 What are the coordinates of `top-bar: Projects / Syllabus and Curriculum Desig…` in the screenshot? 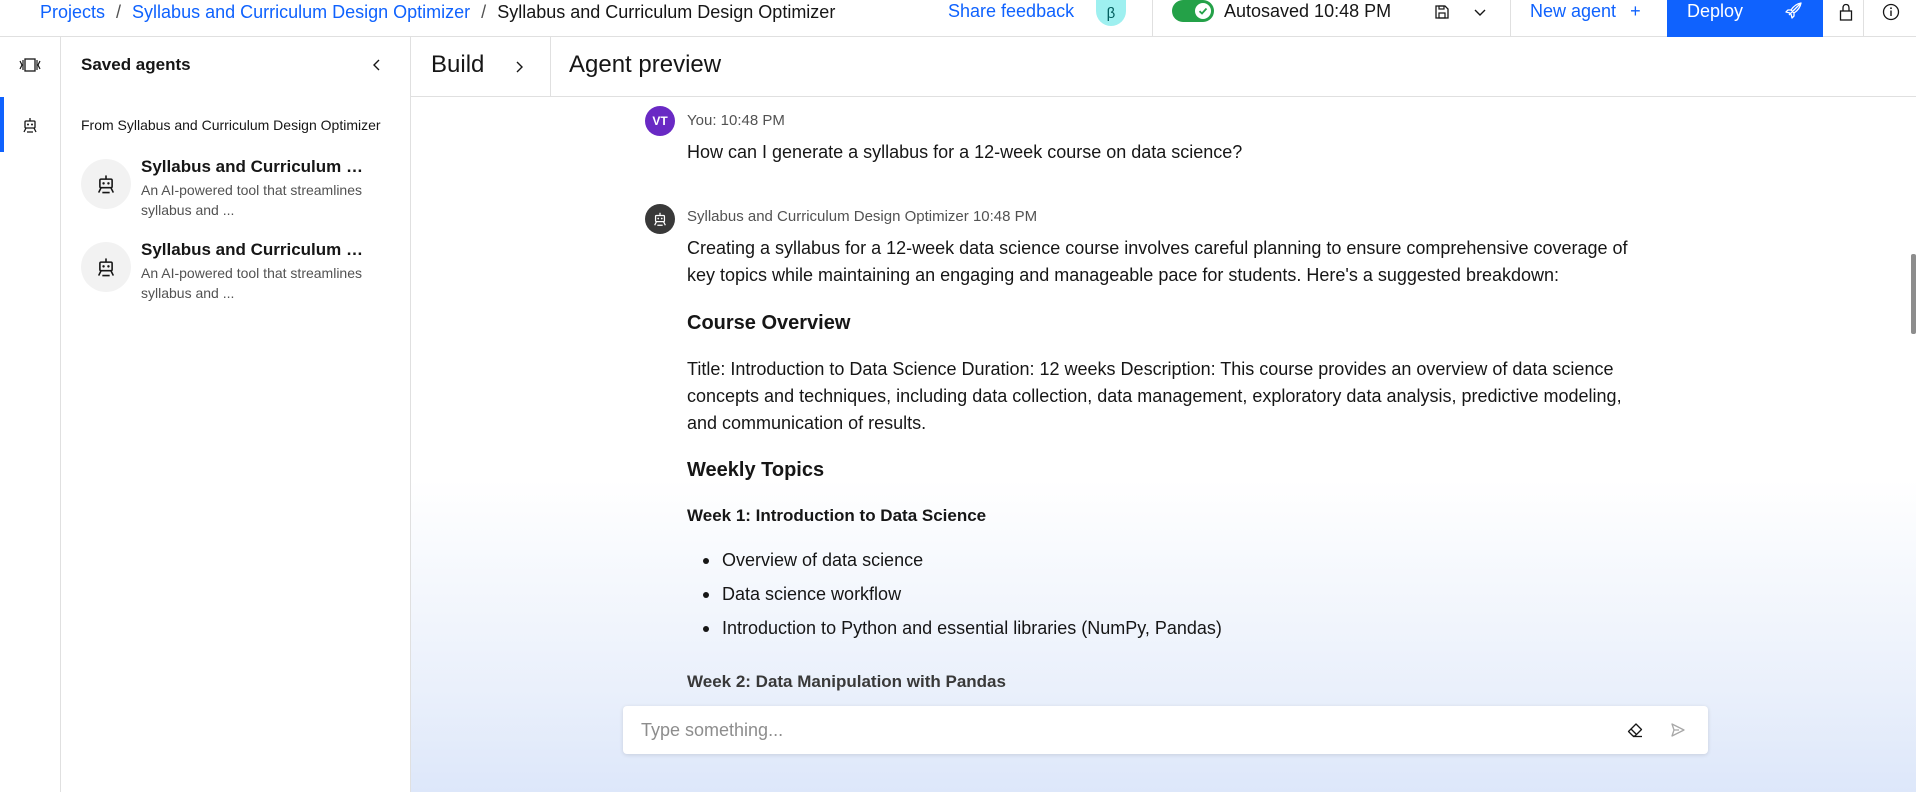 It's located at (958, 18).